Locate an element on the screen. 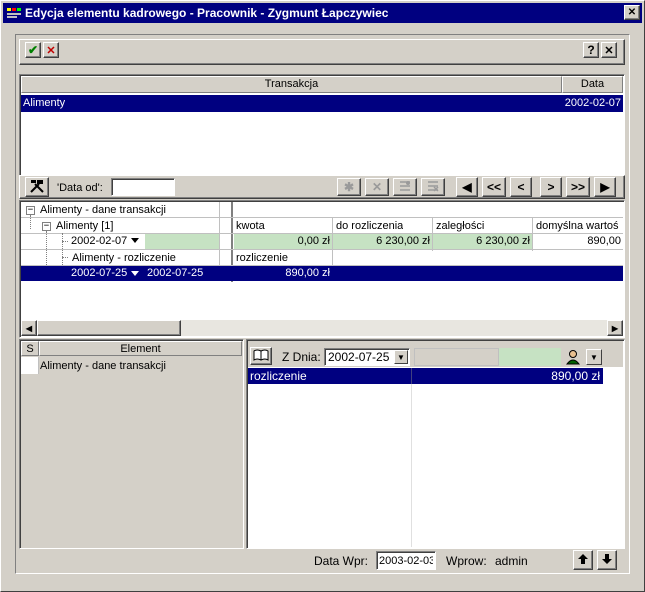 This screenshot has height=592, width=645. panel-close-button: ✕ is located at coordinates (609, 50).